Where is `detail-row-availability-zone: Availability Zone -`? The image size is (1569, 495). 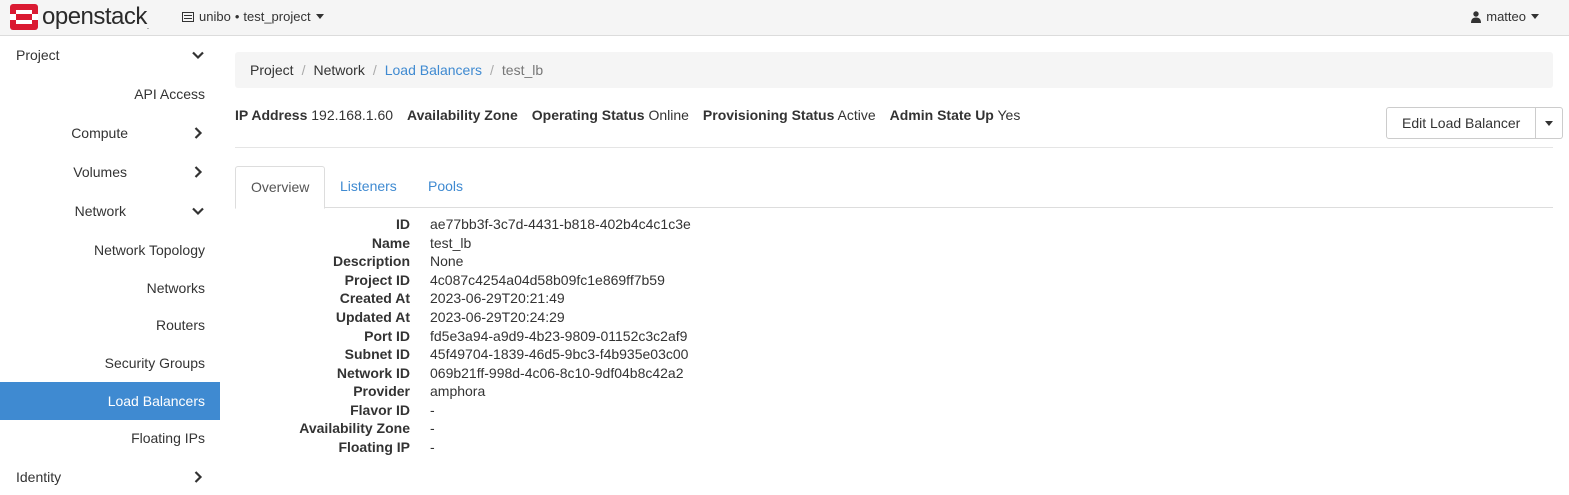
detail-row-availability-zone: Availability Zone - is located at coordinates (585, 429).